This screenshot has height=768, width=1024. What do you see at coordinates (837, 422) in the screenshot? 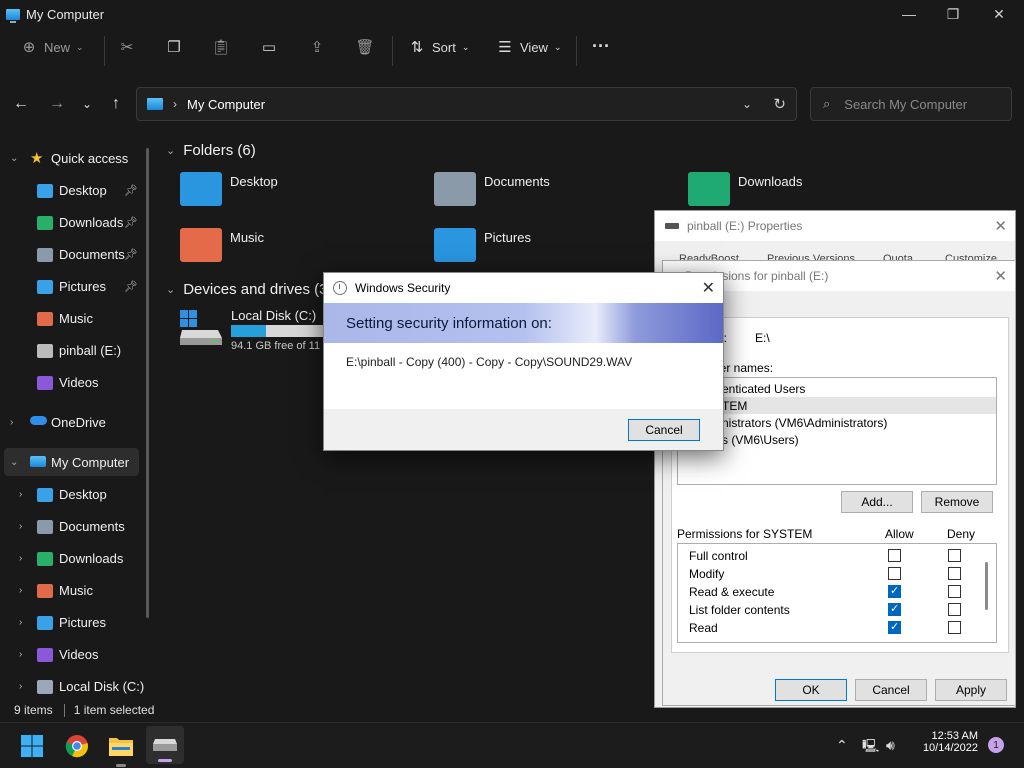
I see `user-list-item: nistrators (VM6\Administrators)` at bounding box center [837, 422].